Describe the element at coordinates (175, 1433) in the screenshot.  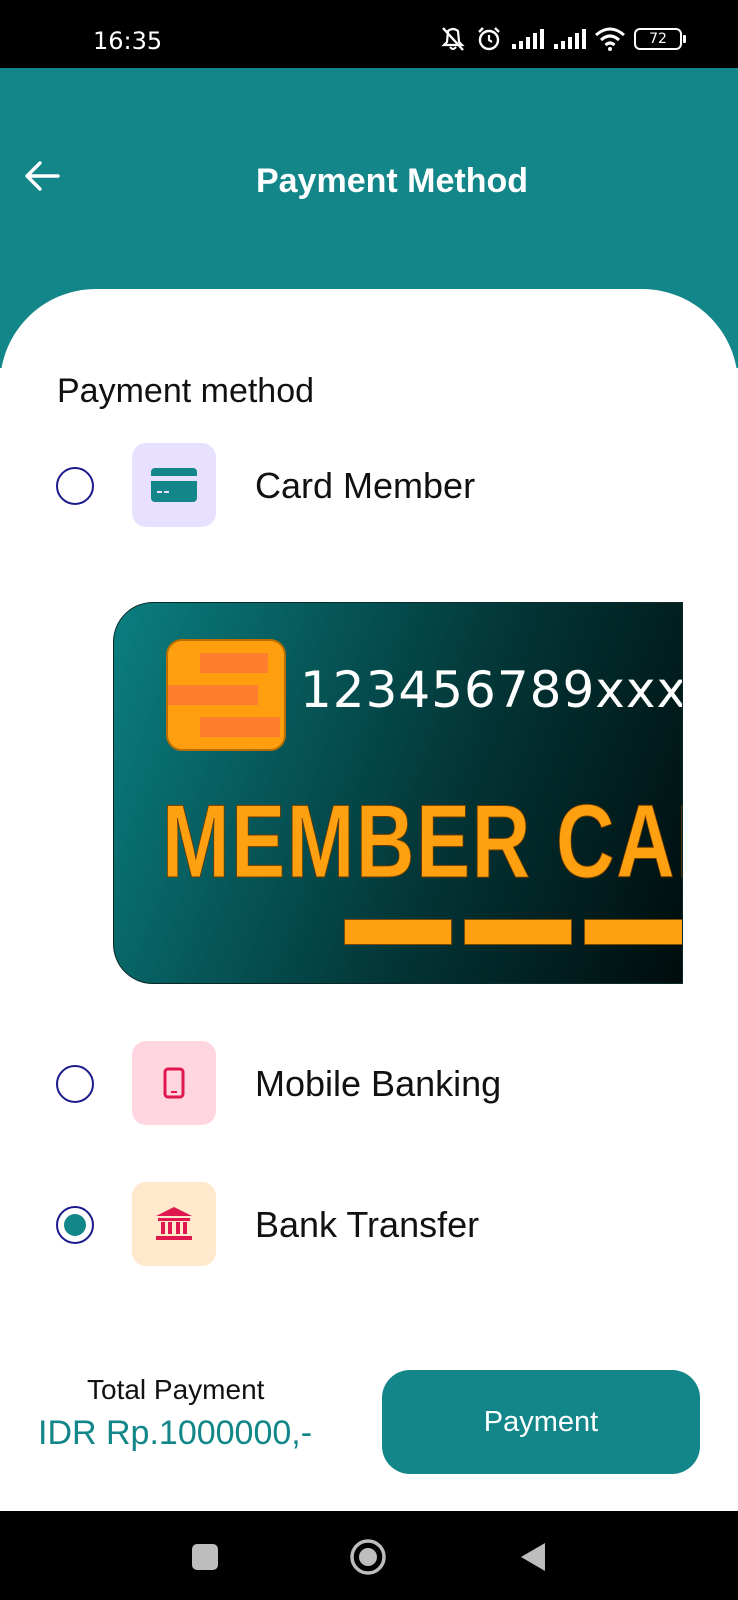
I see `total-payment-value: IDR Rp.1000000,-` at that location.